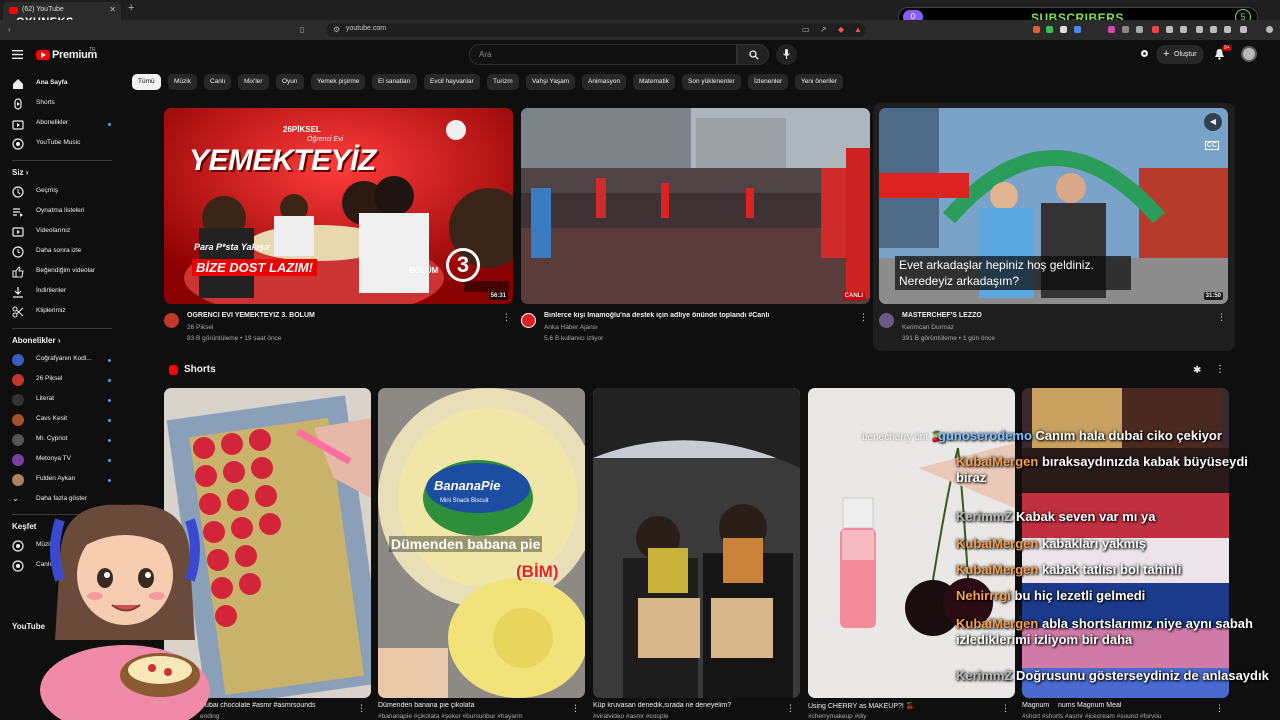  I want to click on search-input: Ara, so click(603, 54).